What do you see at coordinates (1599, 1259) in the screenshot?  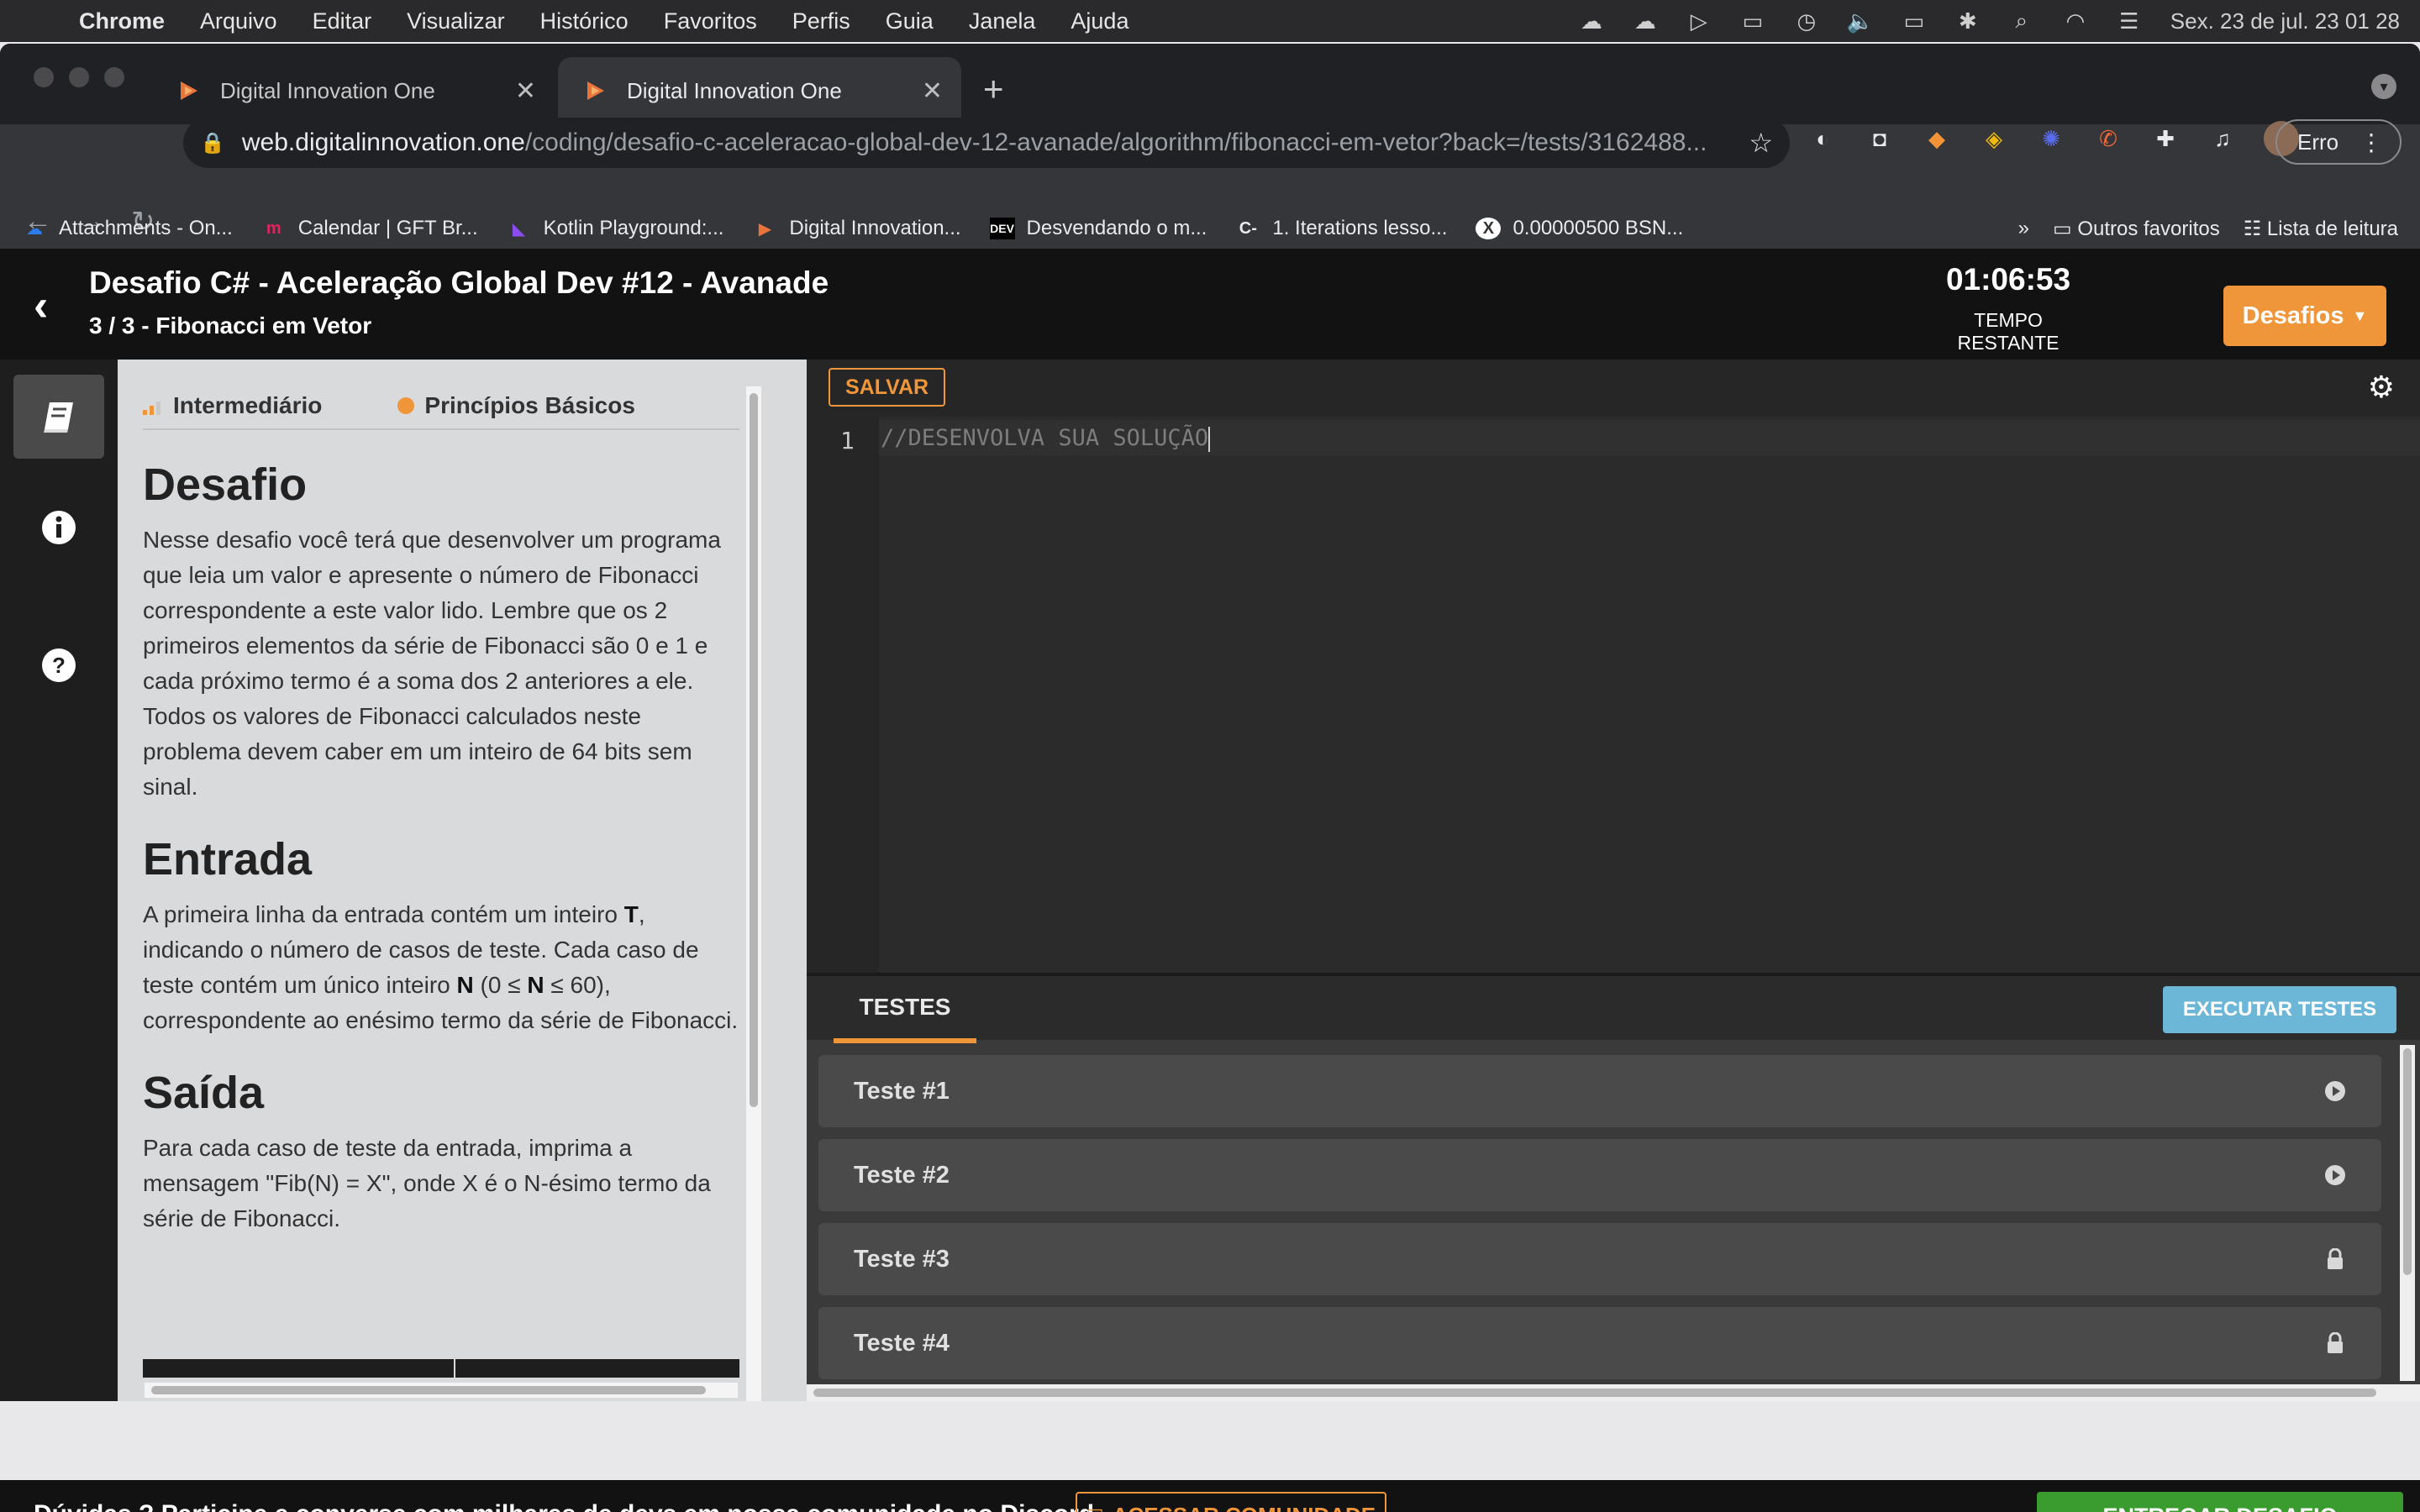 I see `test-item: Teste #3` at bounding box center [1599, 1259].